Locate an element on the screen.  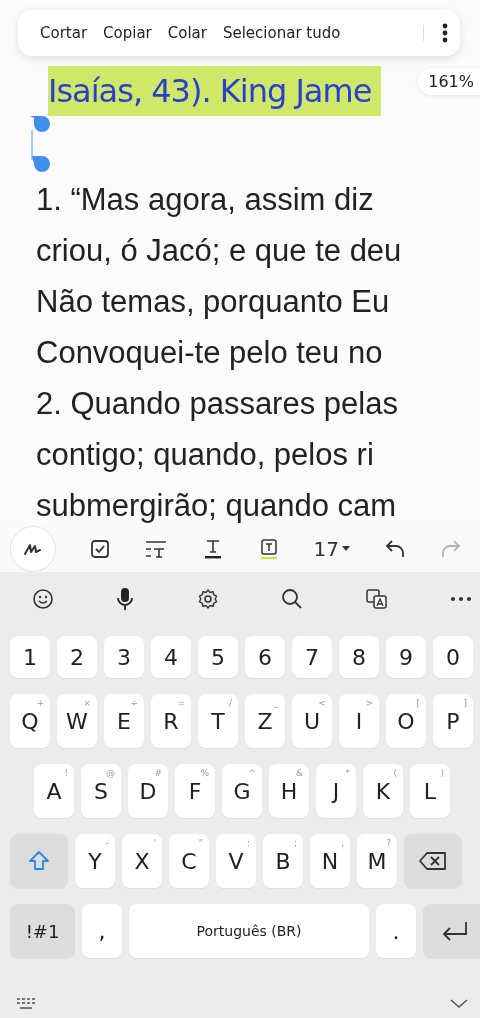
menu-item: Colar is located at coordinates (187, 33).